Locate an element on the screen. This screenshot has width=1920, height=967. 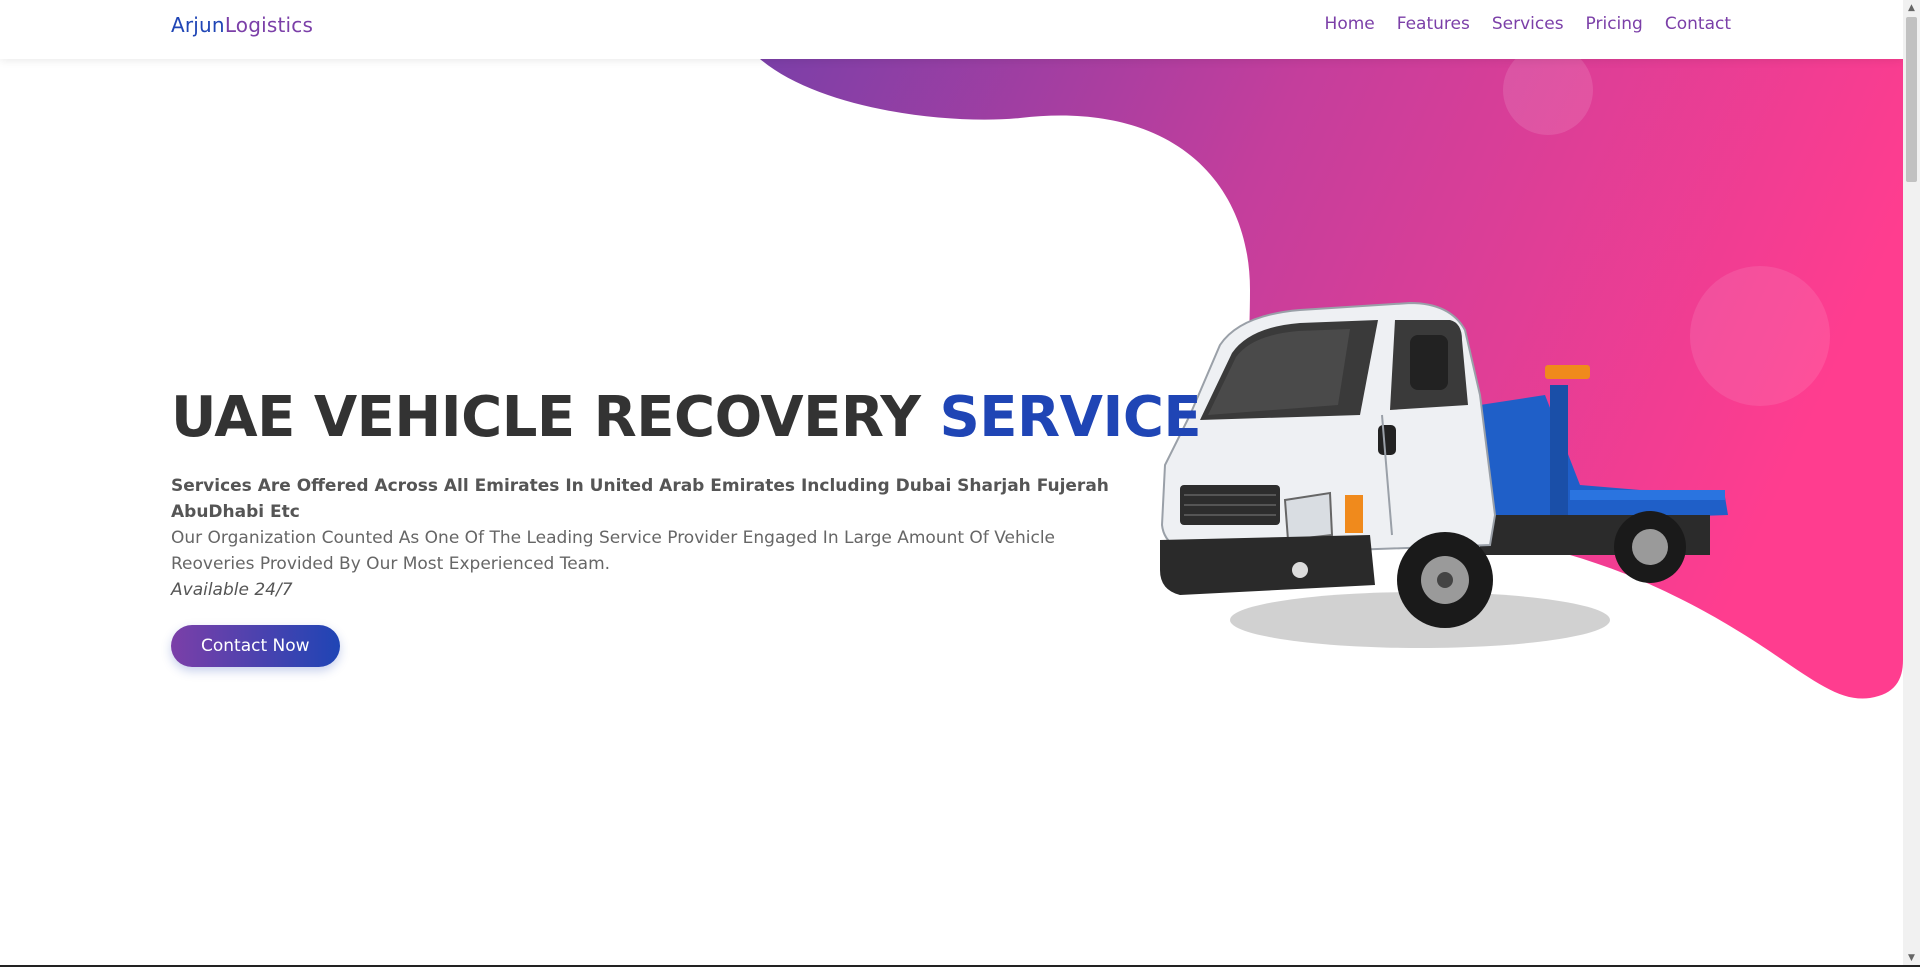
nav-link-services: Services is located at coordinates (1528, 24).